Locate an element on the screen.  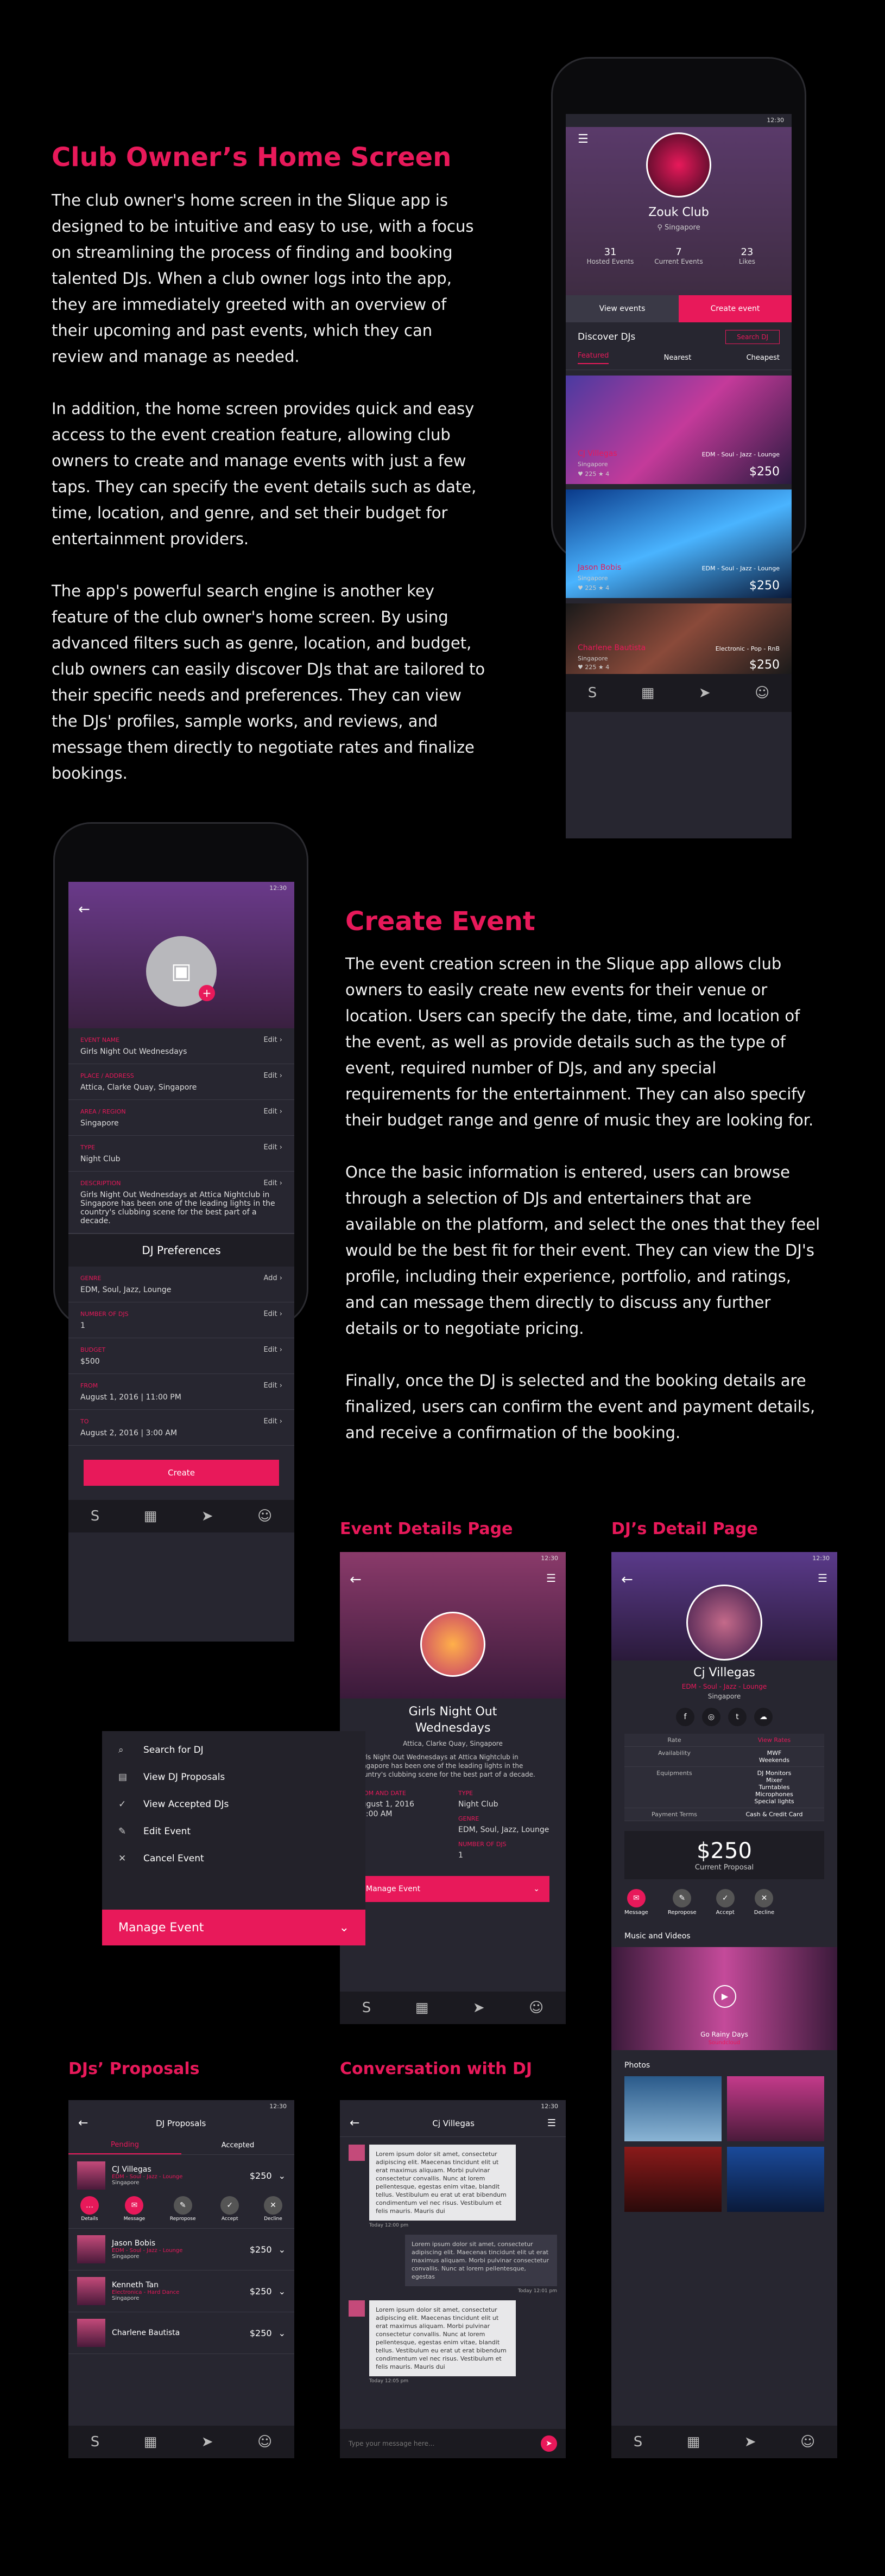
edit-icon: ✎ is located at coordinates (122, 1832).